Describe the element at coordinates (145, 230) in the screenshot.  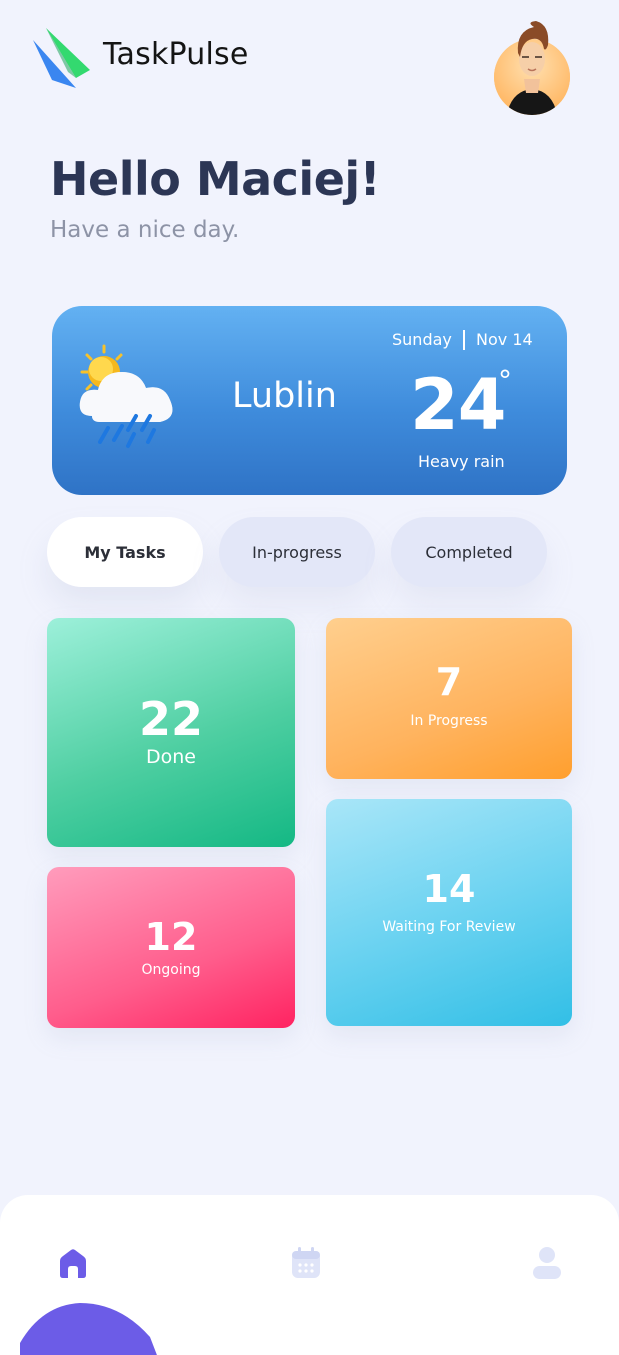
I see `greeting-subtitle: Have a nice day.` at that location.